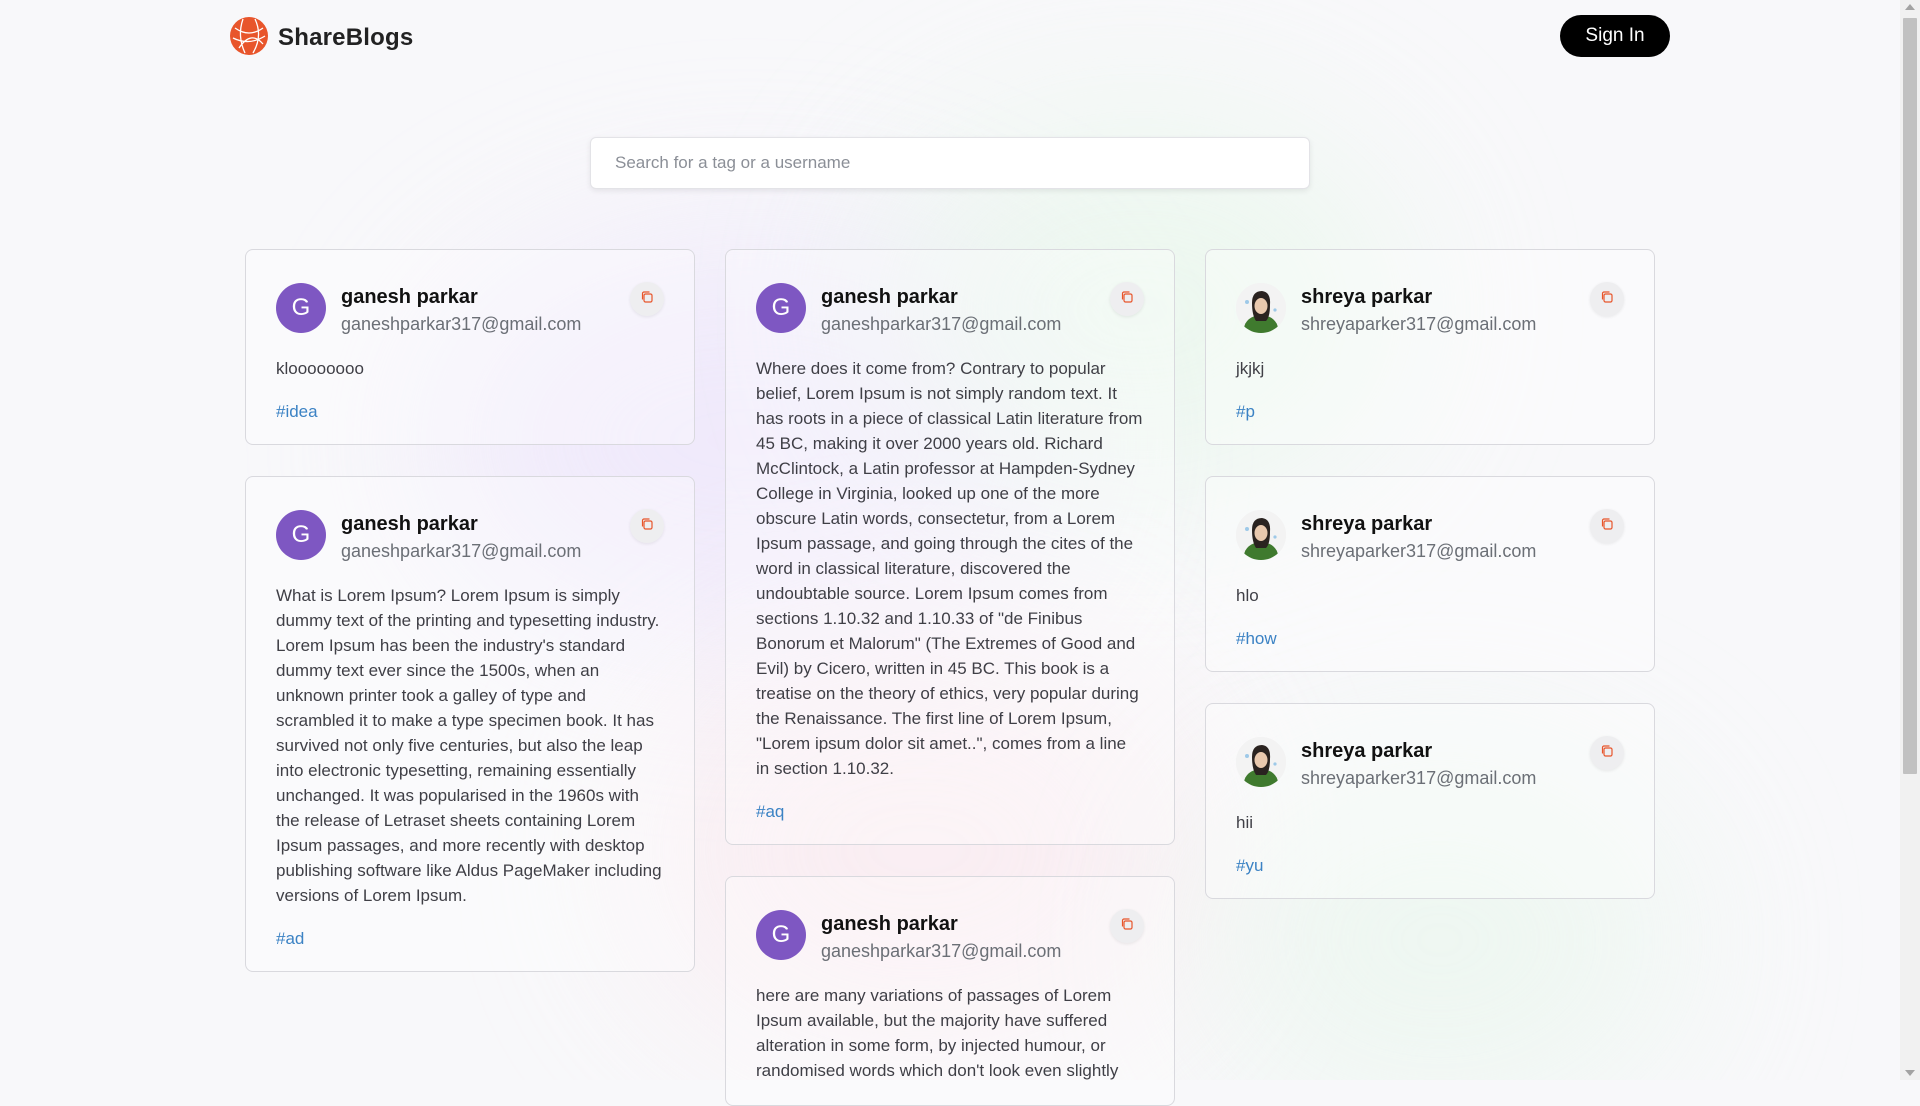 This screenshot has width=1920, height=1106. What do you see at coordinates (1910, 396) in the screenshot?
I see `scrollbar-thumb` at bounding box center [1910, 396].